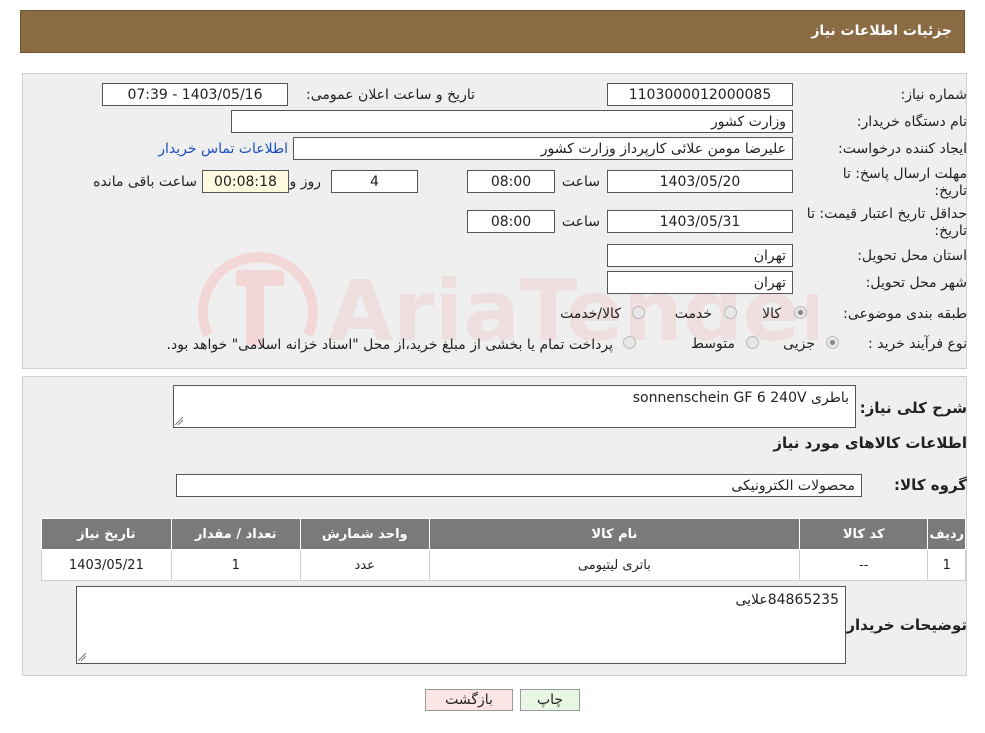  Describe the element at coordinates (950, 191) in the screenshot. I see `deadline-label-date: تاریخ:` at that location.